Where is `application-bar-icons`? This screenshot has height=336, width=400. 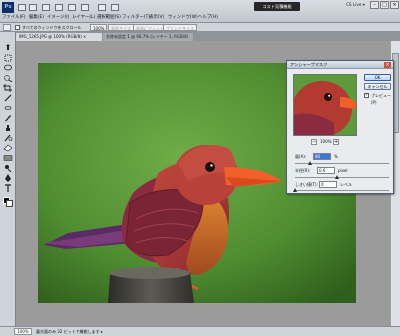 application-bar-icons is located at coordinates (88, 8).